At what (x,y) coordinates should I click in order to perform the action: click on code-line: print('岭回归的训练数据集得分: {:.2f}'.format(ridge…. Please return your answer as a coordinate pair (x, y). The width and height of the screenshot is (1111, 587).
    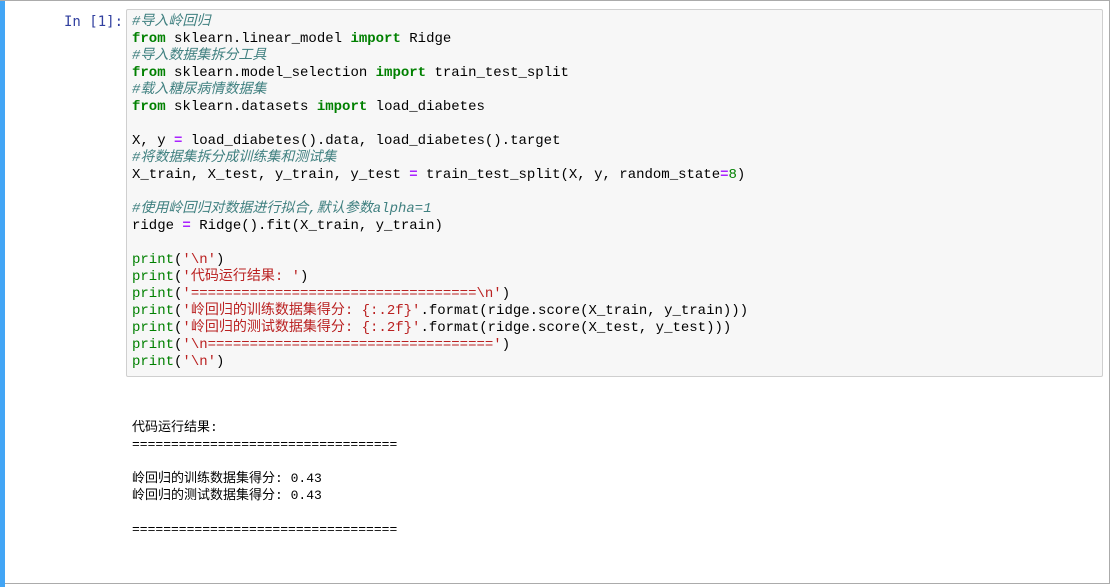
    Looking at the image, I should click on (440, 311).